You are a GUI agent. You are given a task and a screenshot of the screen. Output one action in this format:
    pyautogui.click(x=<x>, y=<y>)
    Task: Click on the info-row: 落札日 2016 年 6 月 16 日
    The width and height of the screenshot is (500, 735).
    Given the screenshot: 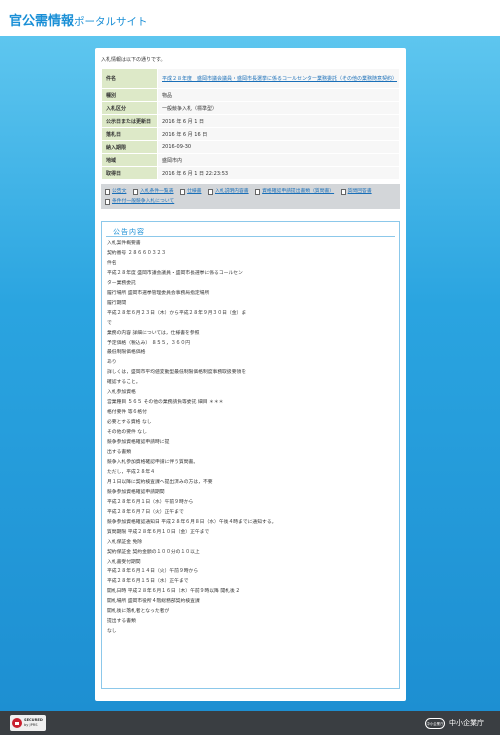 What is the action you would take?
    pyautogui.click(x=250, y=134)
    